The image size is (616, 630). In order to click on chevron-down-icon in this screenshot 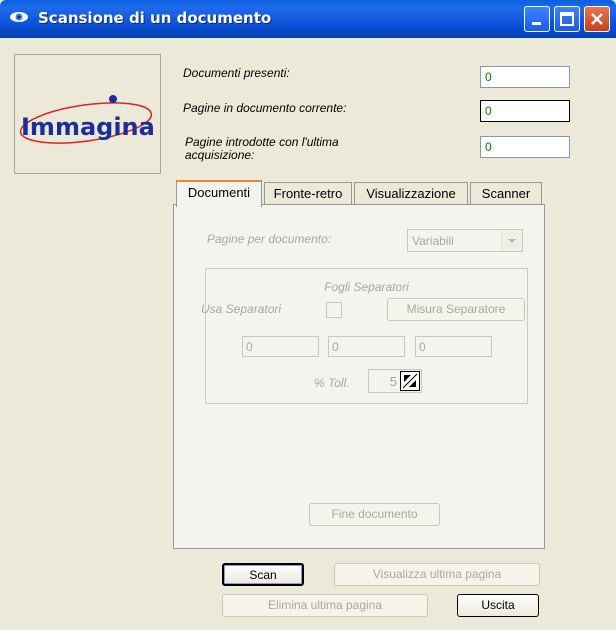, I will do `click(512, 241)`.